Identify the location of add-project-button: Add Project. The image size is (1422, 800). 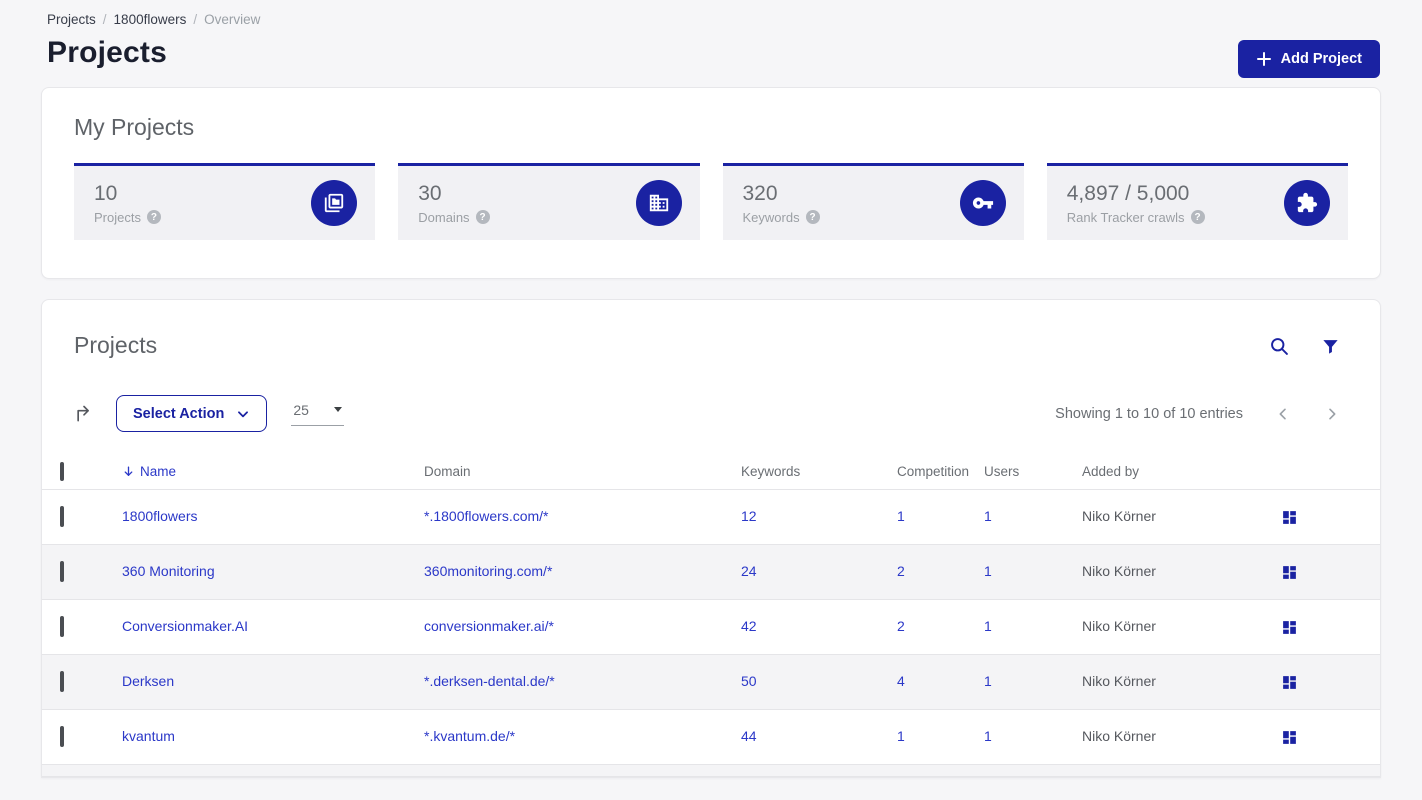
(1308, 59).